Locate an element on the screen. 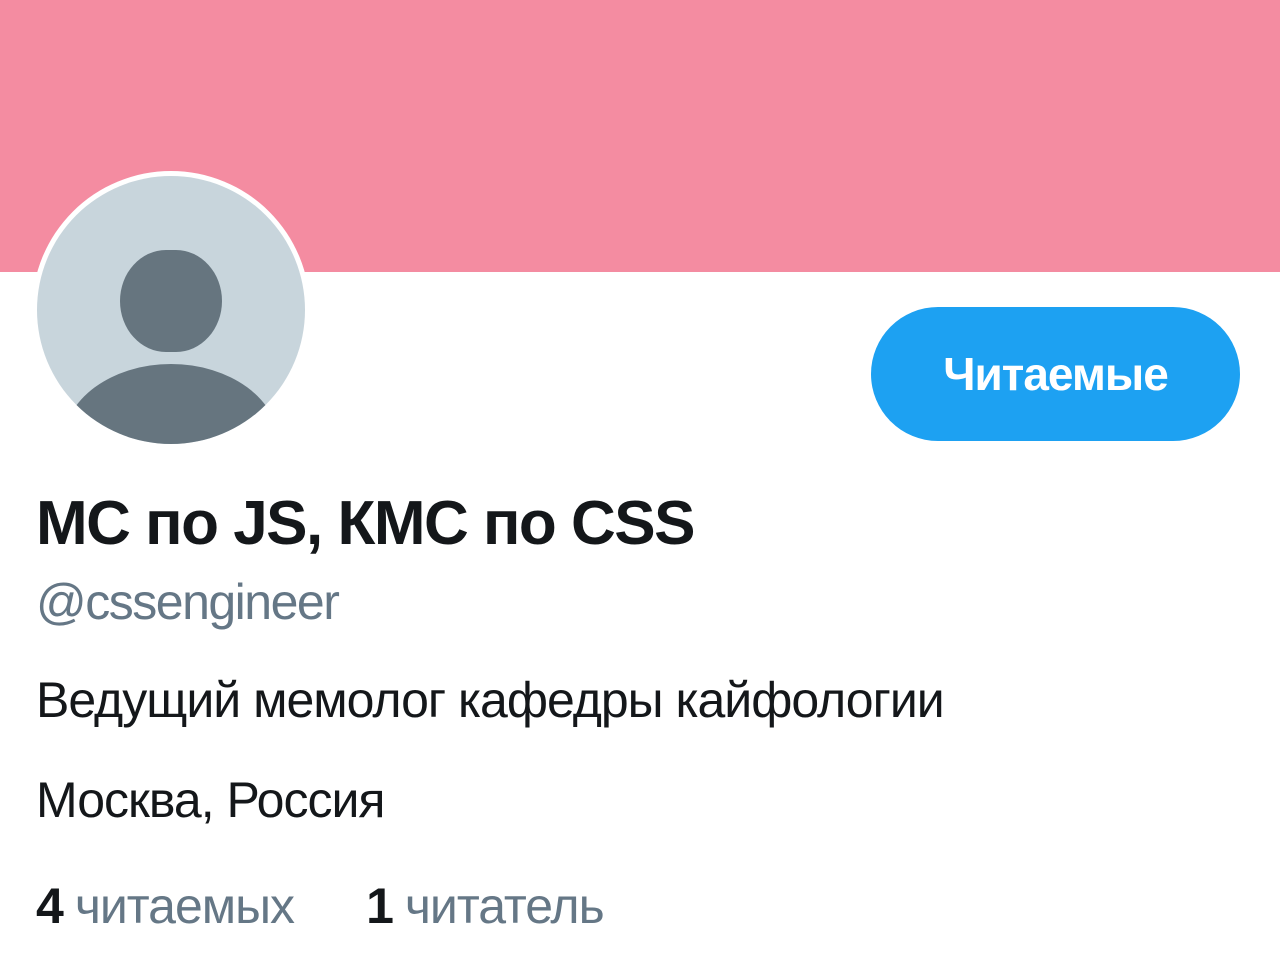  following-count-link: 4 читаемых is located at coordinates (165, 906).